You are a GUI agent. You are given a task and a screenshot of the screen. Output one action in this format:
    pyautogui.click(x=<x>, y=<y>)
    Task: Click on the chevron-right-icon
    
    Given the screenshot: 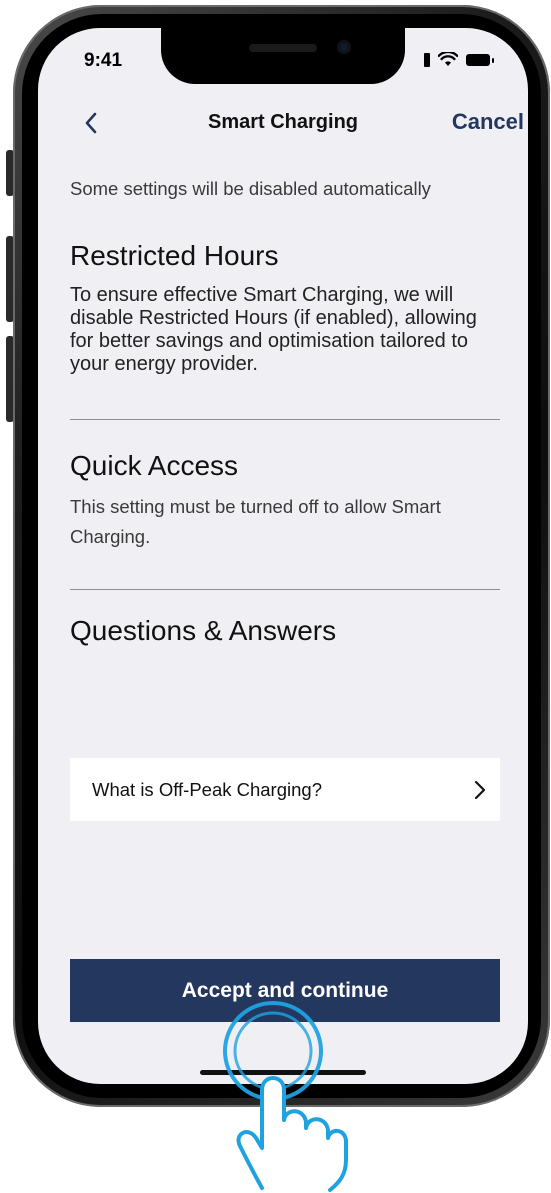 What is the action you would take?
    pyautogui.click(x=480, y=789)
    